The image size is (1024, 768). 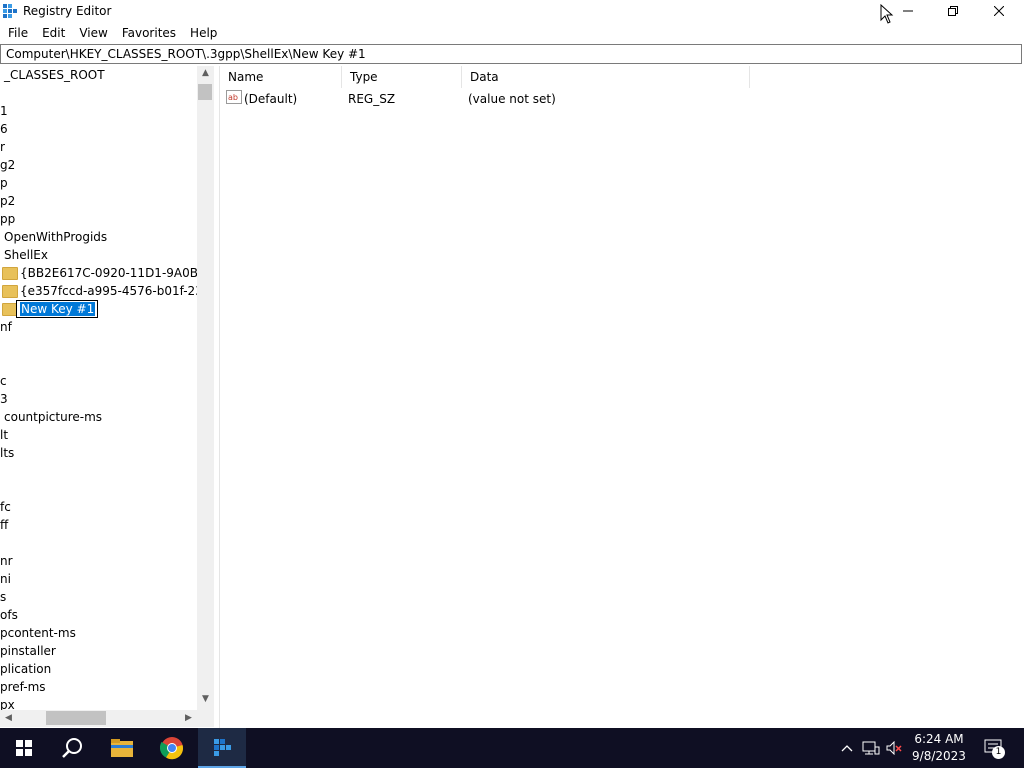 I want to click on restore-icon, so click(x=953, y=11).